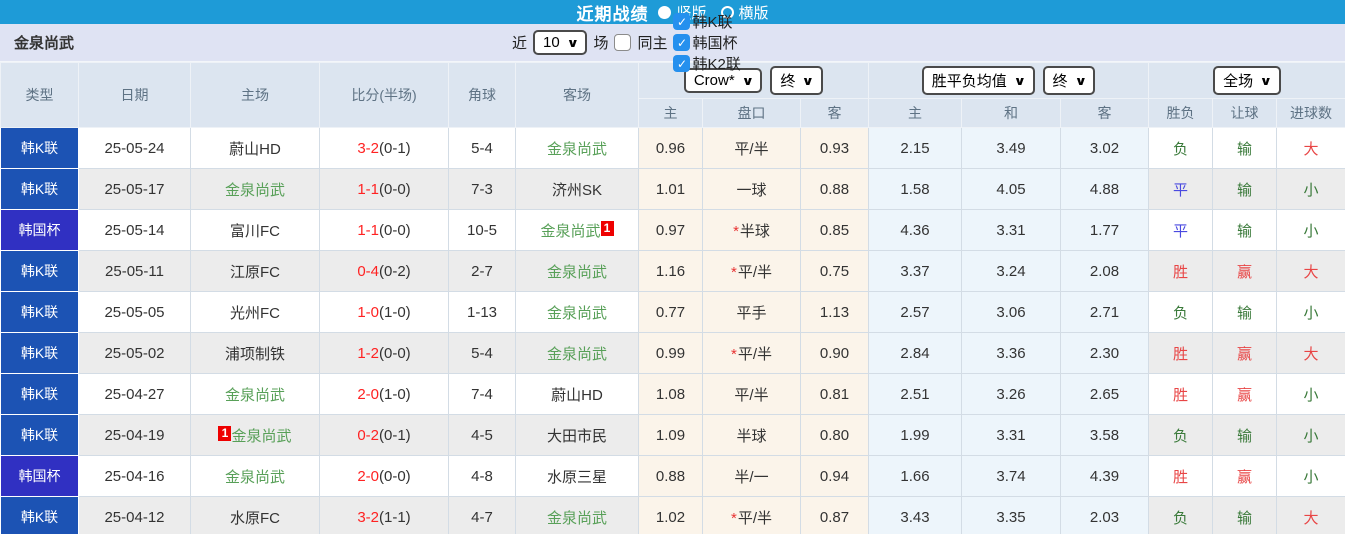  What do you see at coordinates (716, 63) in the screenshot?
I see `league-filter-label: 韩K2联` at bounding box center [716, 63].